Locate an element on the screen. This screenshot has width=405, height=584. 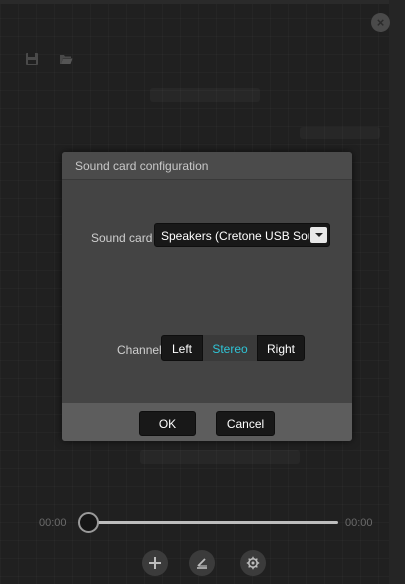
plus-icon is located at coordinates (155, 563).